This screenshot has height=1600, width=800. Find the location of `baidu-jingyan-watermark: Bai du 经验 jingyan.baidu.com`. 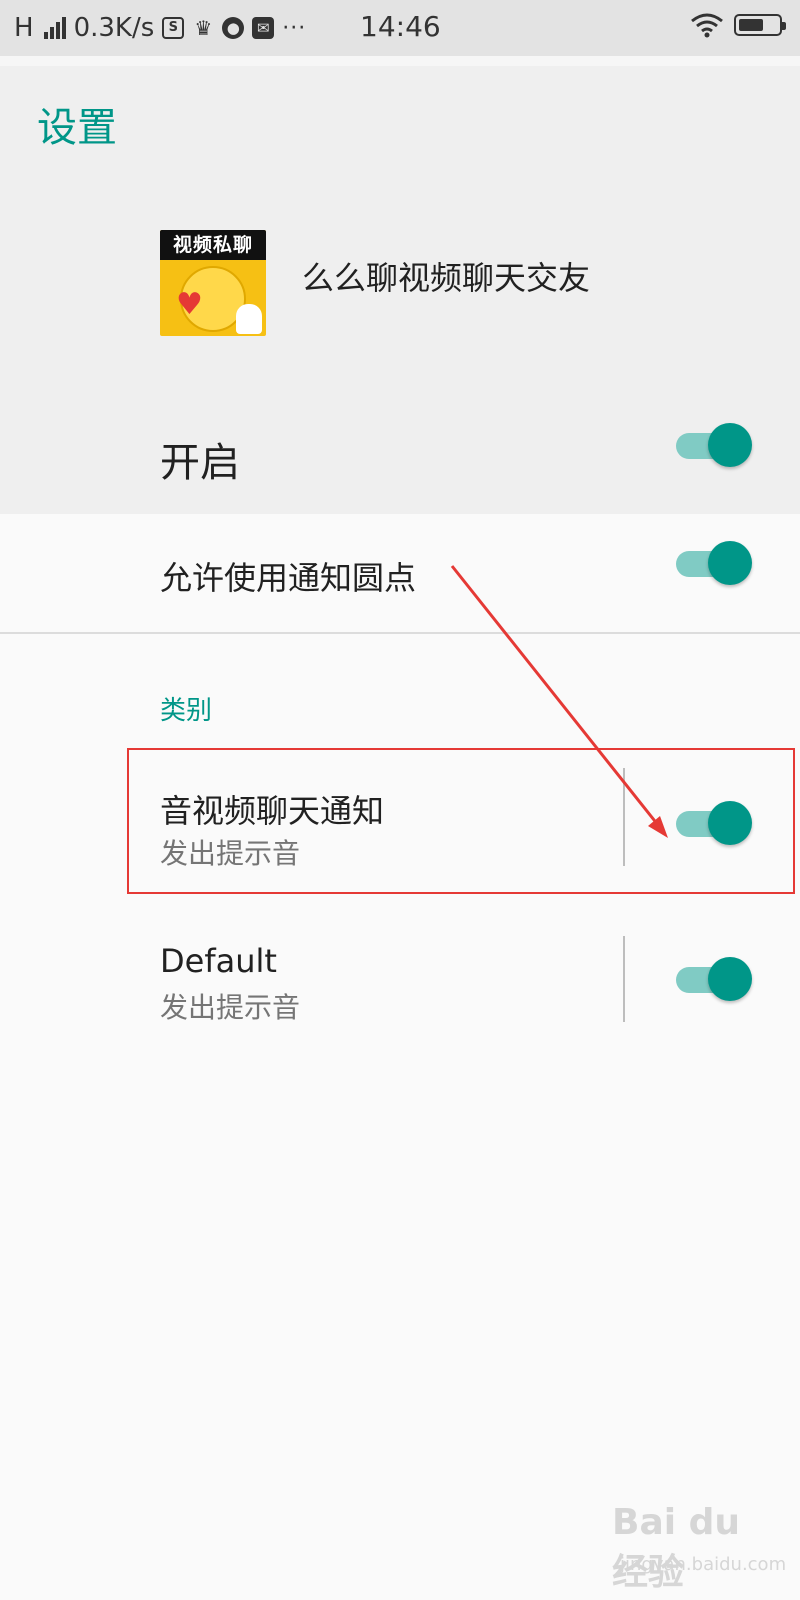

baidu-jingyan-watermark: Bai du 经验 jingyan.baidu.com is located at coordinates (699, 1547).